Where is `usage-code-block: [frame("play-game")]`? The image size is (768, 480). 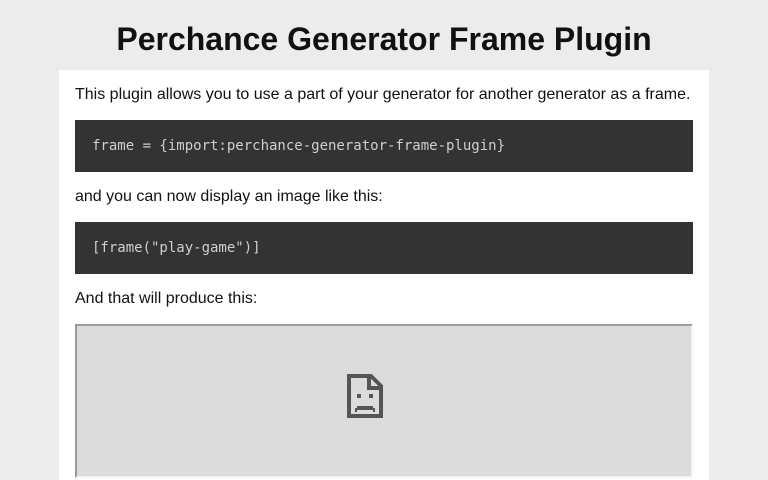 usage-code-block: [frame("play-game")] is located at coordinates (384, 248).